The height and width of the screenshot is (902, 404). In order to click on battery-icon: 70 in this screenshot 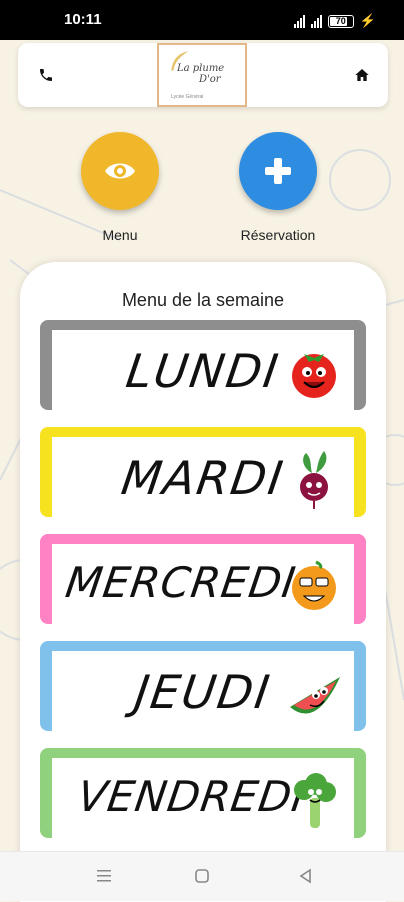, I will do `click(340, 21)`.